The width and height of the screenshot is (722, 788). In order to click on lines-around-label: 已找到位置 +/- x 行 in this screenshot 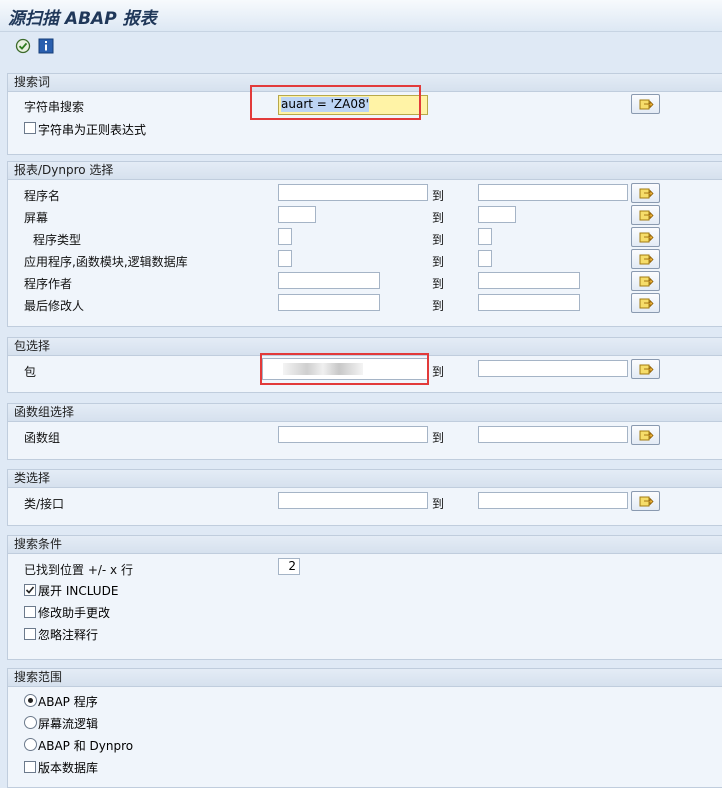, I will do `click(78, 570)`.